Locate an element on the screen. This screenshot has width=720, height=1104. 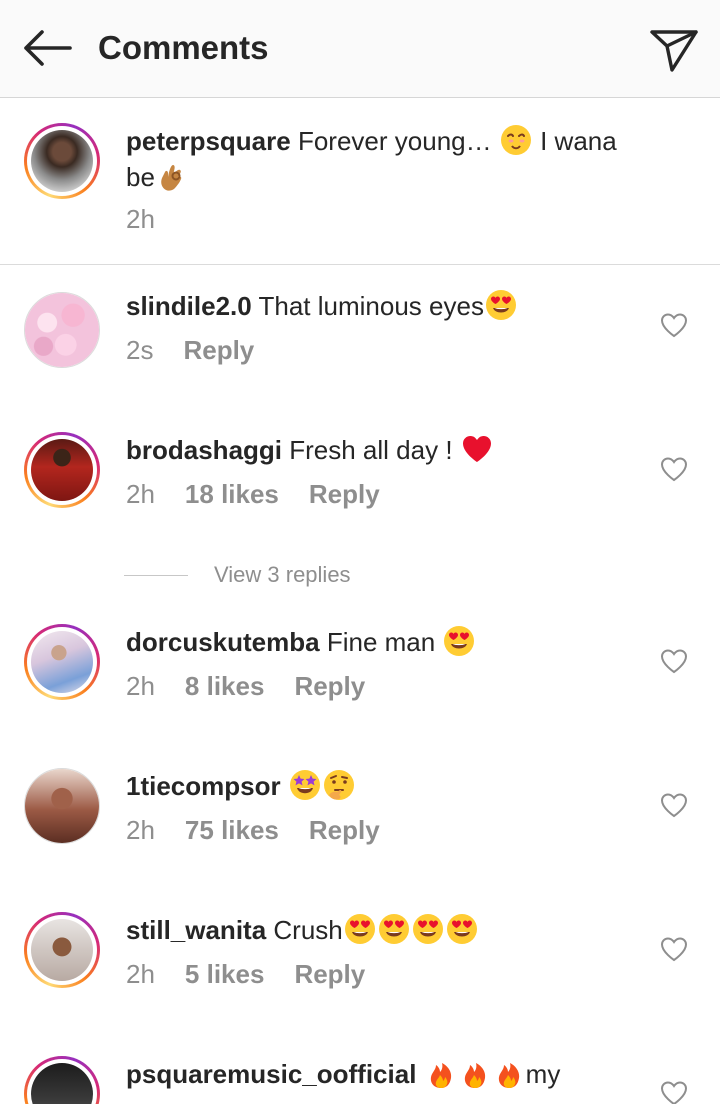
red-heart-emoji is located at coordinates (477, 449).